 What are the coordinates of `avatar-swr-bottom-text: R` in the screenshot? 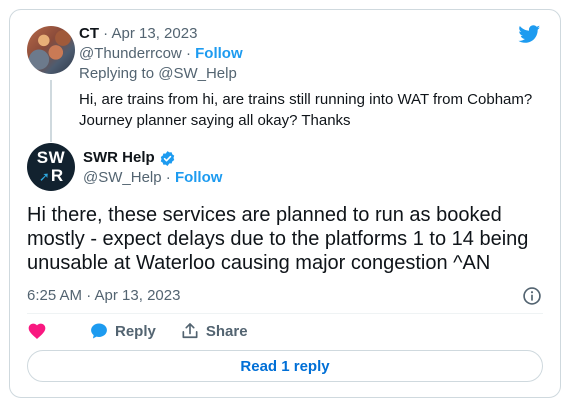 It's located at (57, 175).